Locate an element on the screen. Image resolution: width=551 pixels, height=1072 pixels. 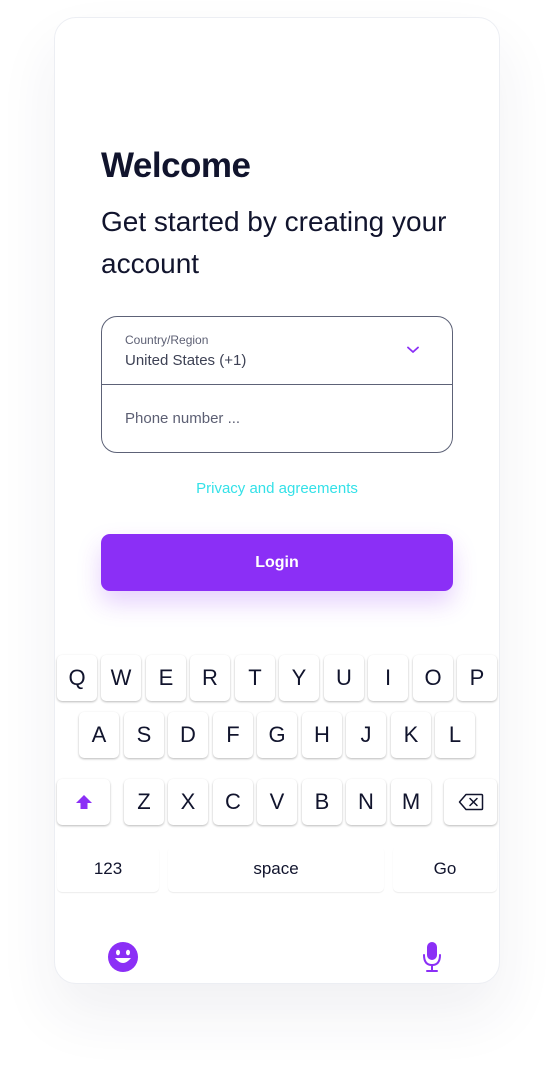
key-p: P is located at coordinates (477, 678).